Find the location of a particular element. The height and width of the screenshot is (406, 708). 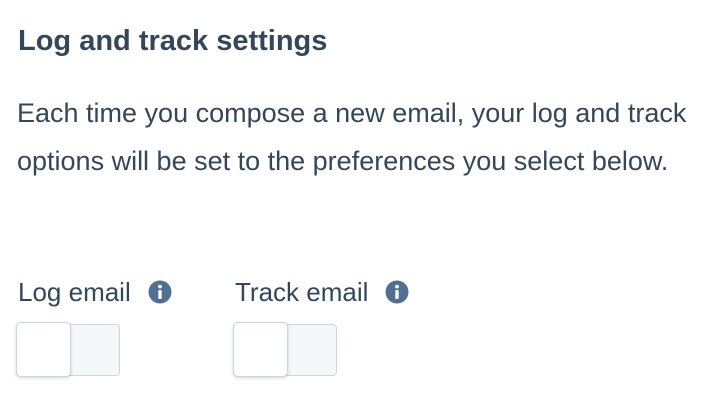

log-email-option: Log email is located at coordinates (94, 324).